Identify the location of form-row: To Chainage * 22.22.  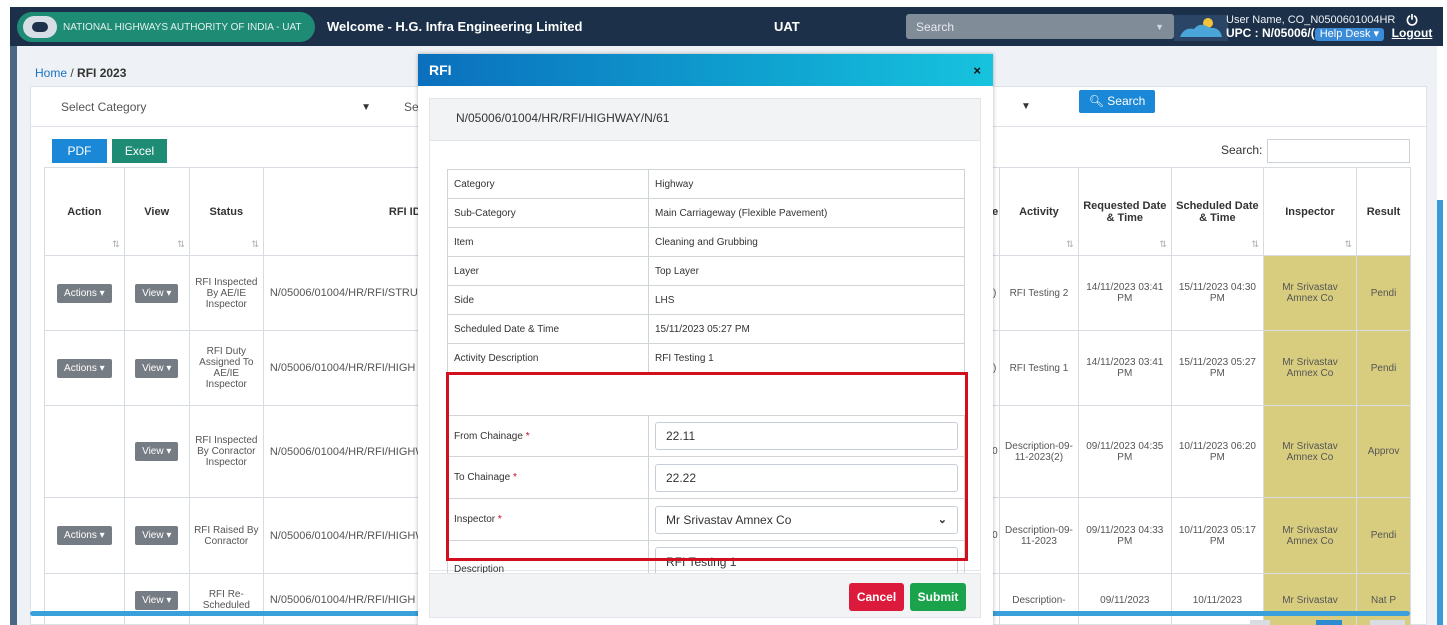
(706, 477).